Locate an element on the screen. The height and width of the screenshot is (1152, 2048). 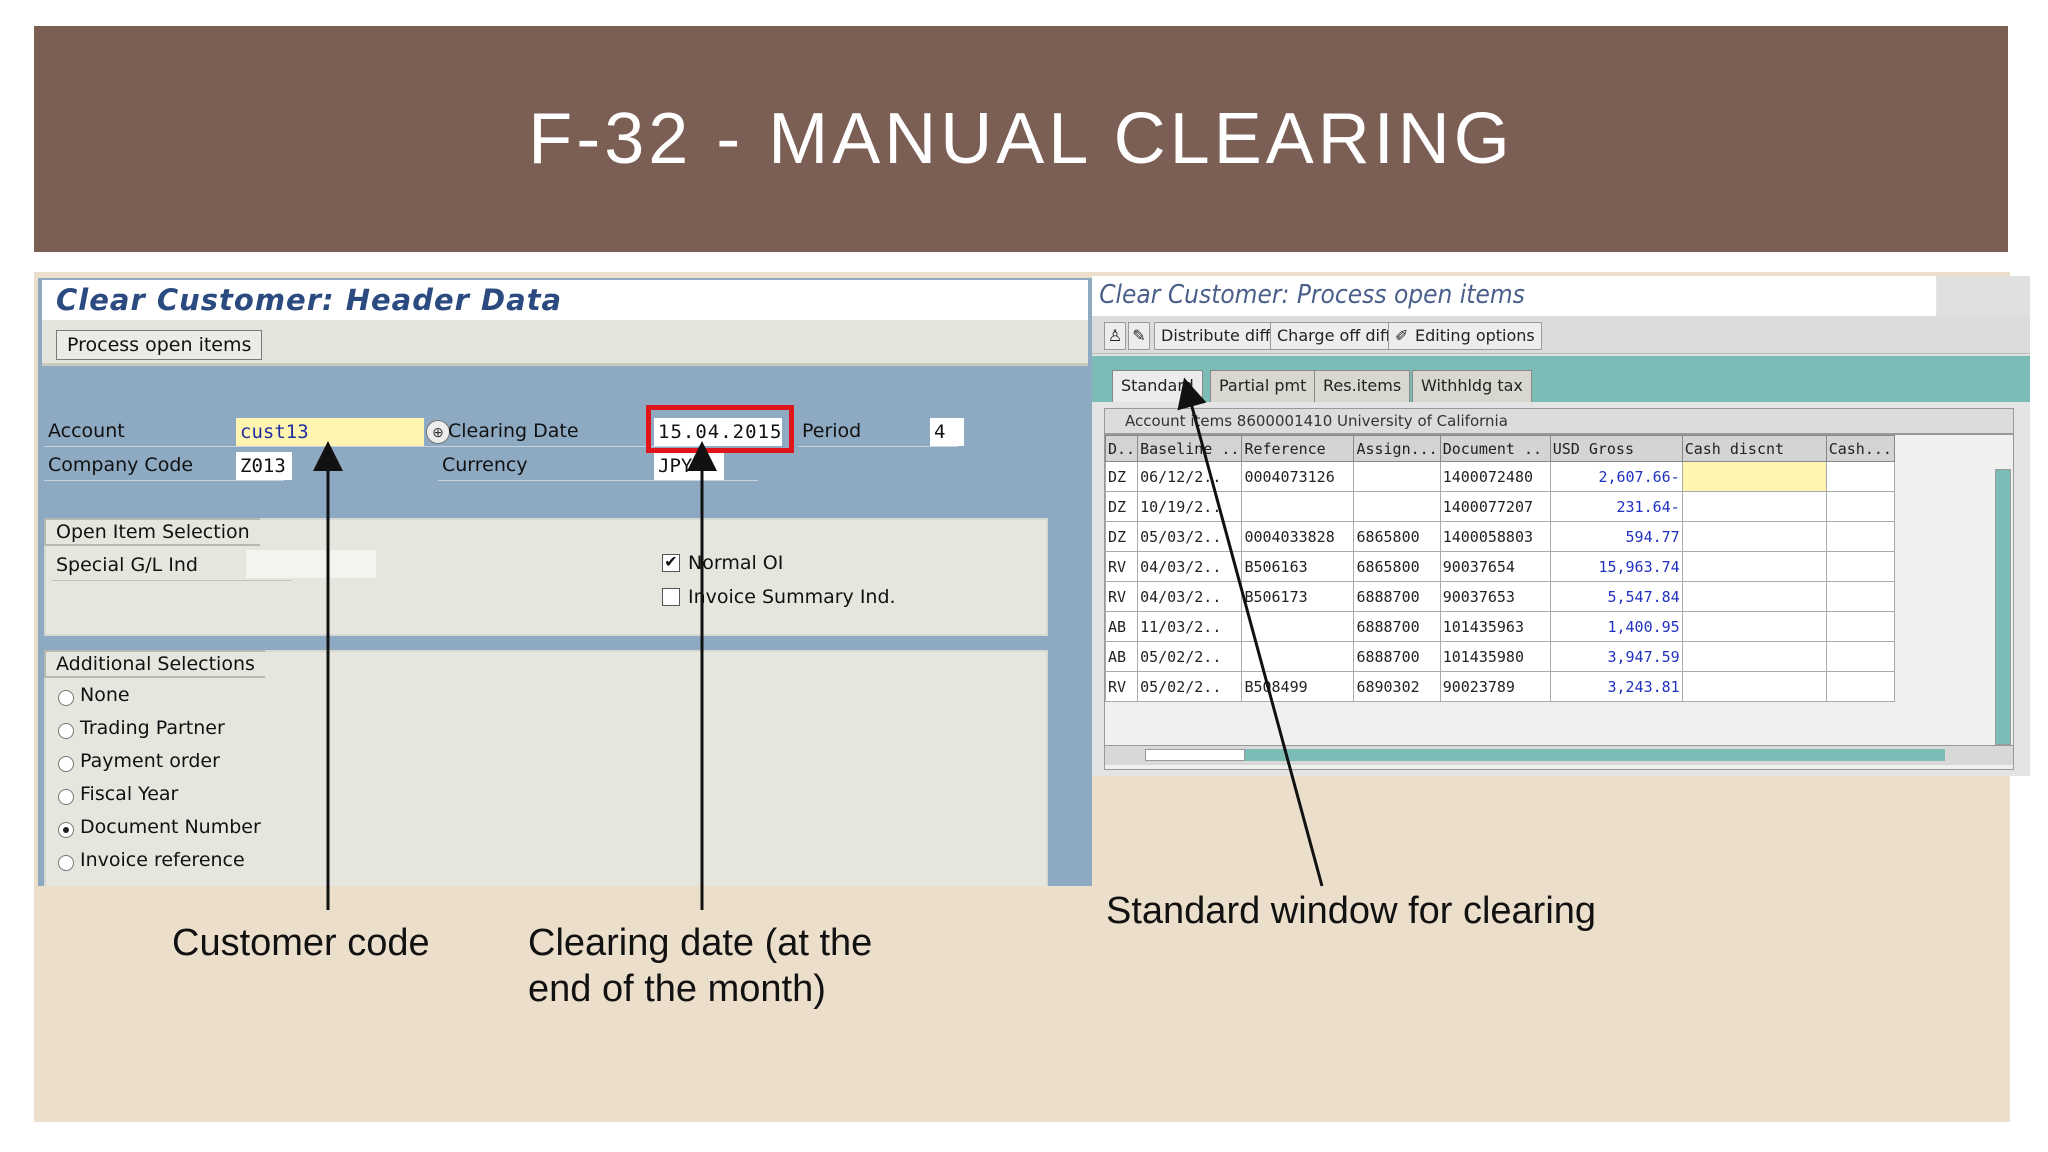
table-row: AB 11/03/2.. 6888700 101435963 1,400.95 is located at coordinates (1499, 626).